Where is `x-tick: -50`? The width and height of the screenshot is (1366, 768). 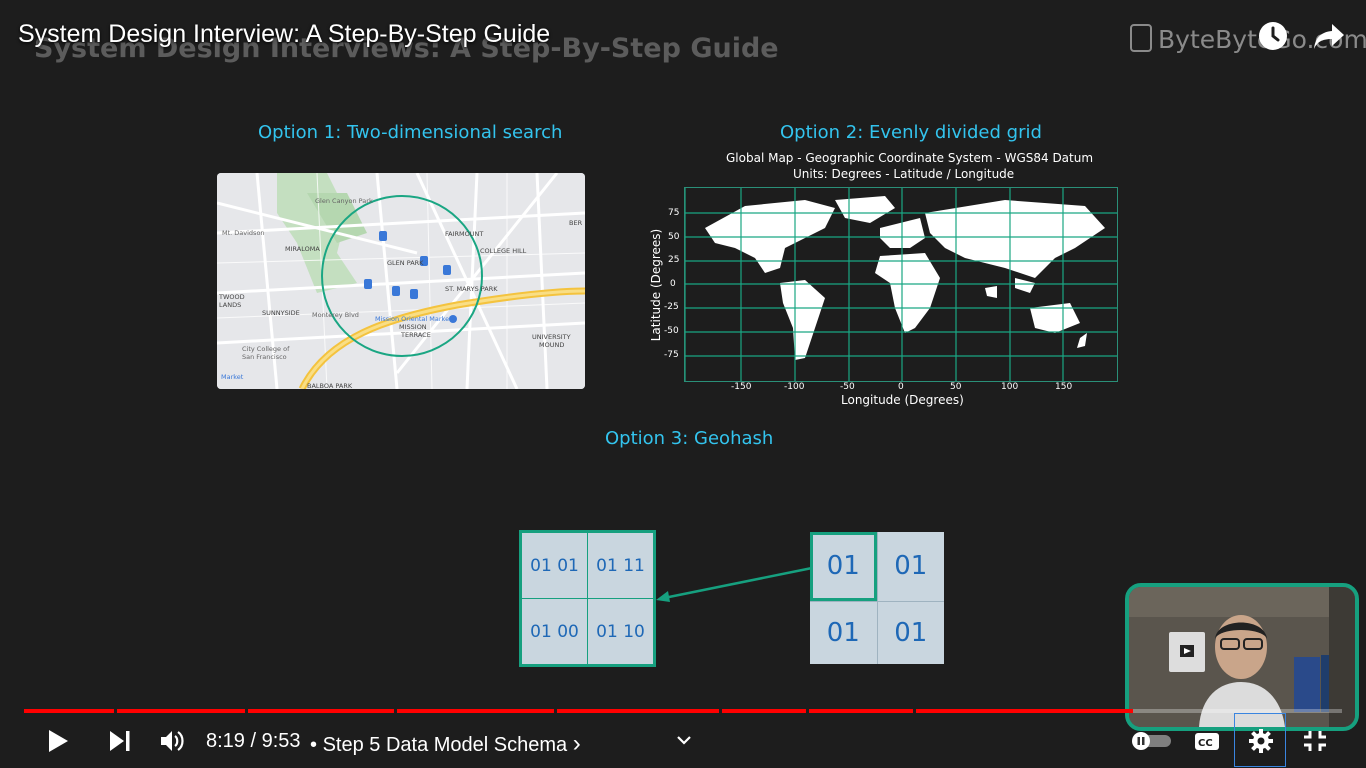 x-tick: -50 is located at coordinates (847, 387).